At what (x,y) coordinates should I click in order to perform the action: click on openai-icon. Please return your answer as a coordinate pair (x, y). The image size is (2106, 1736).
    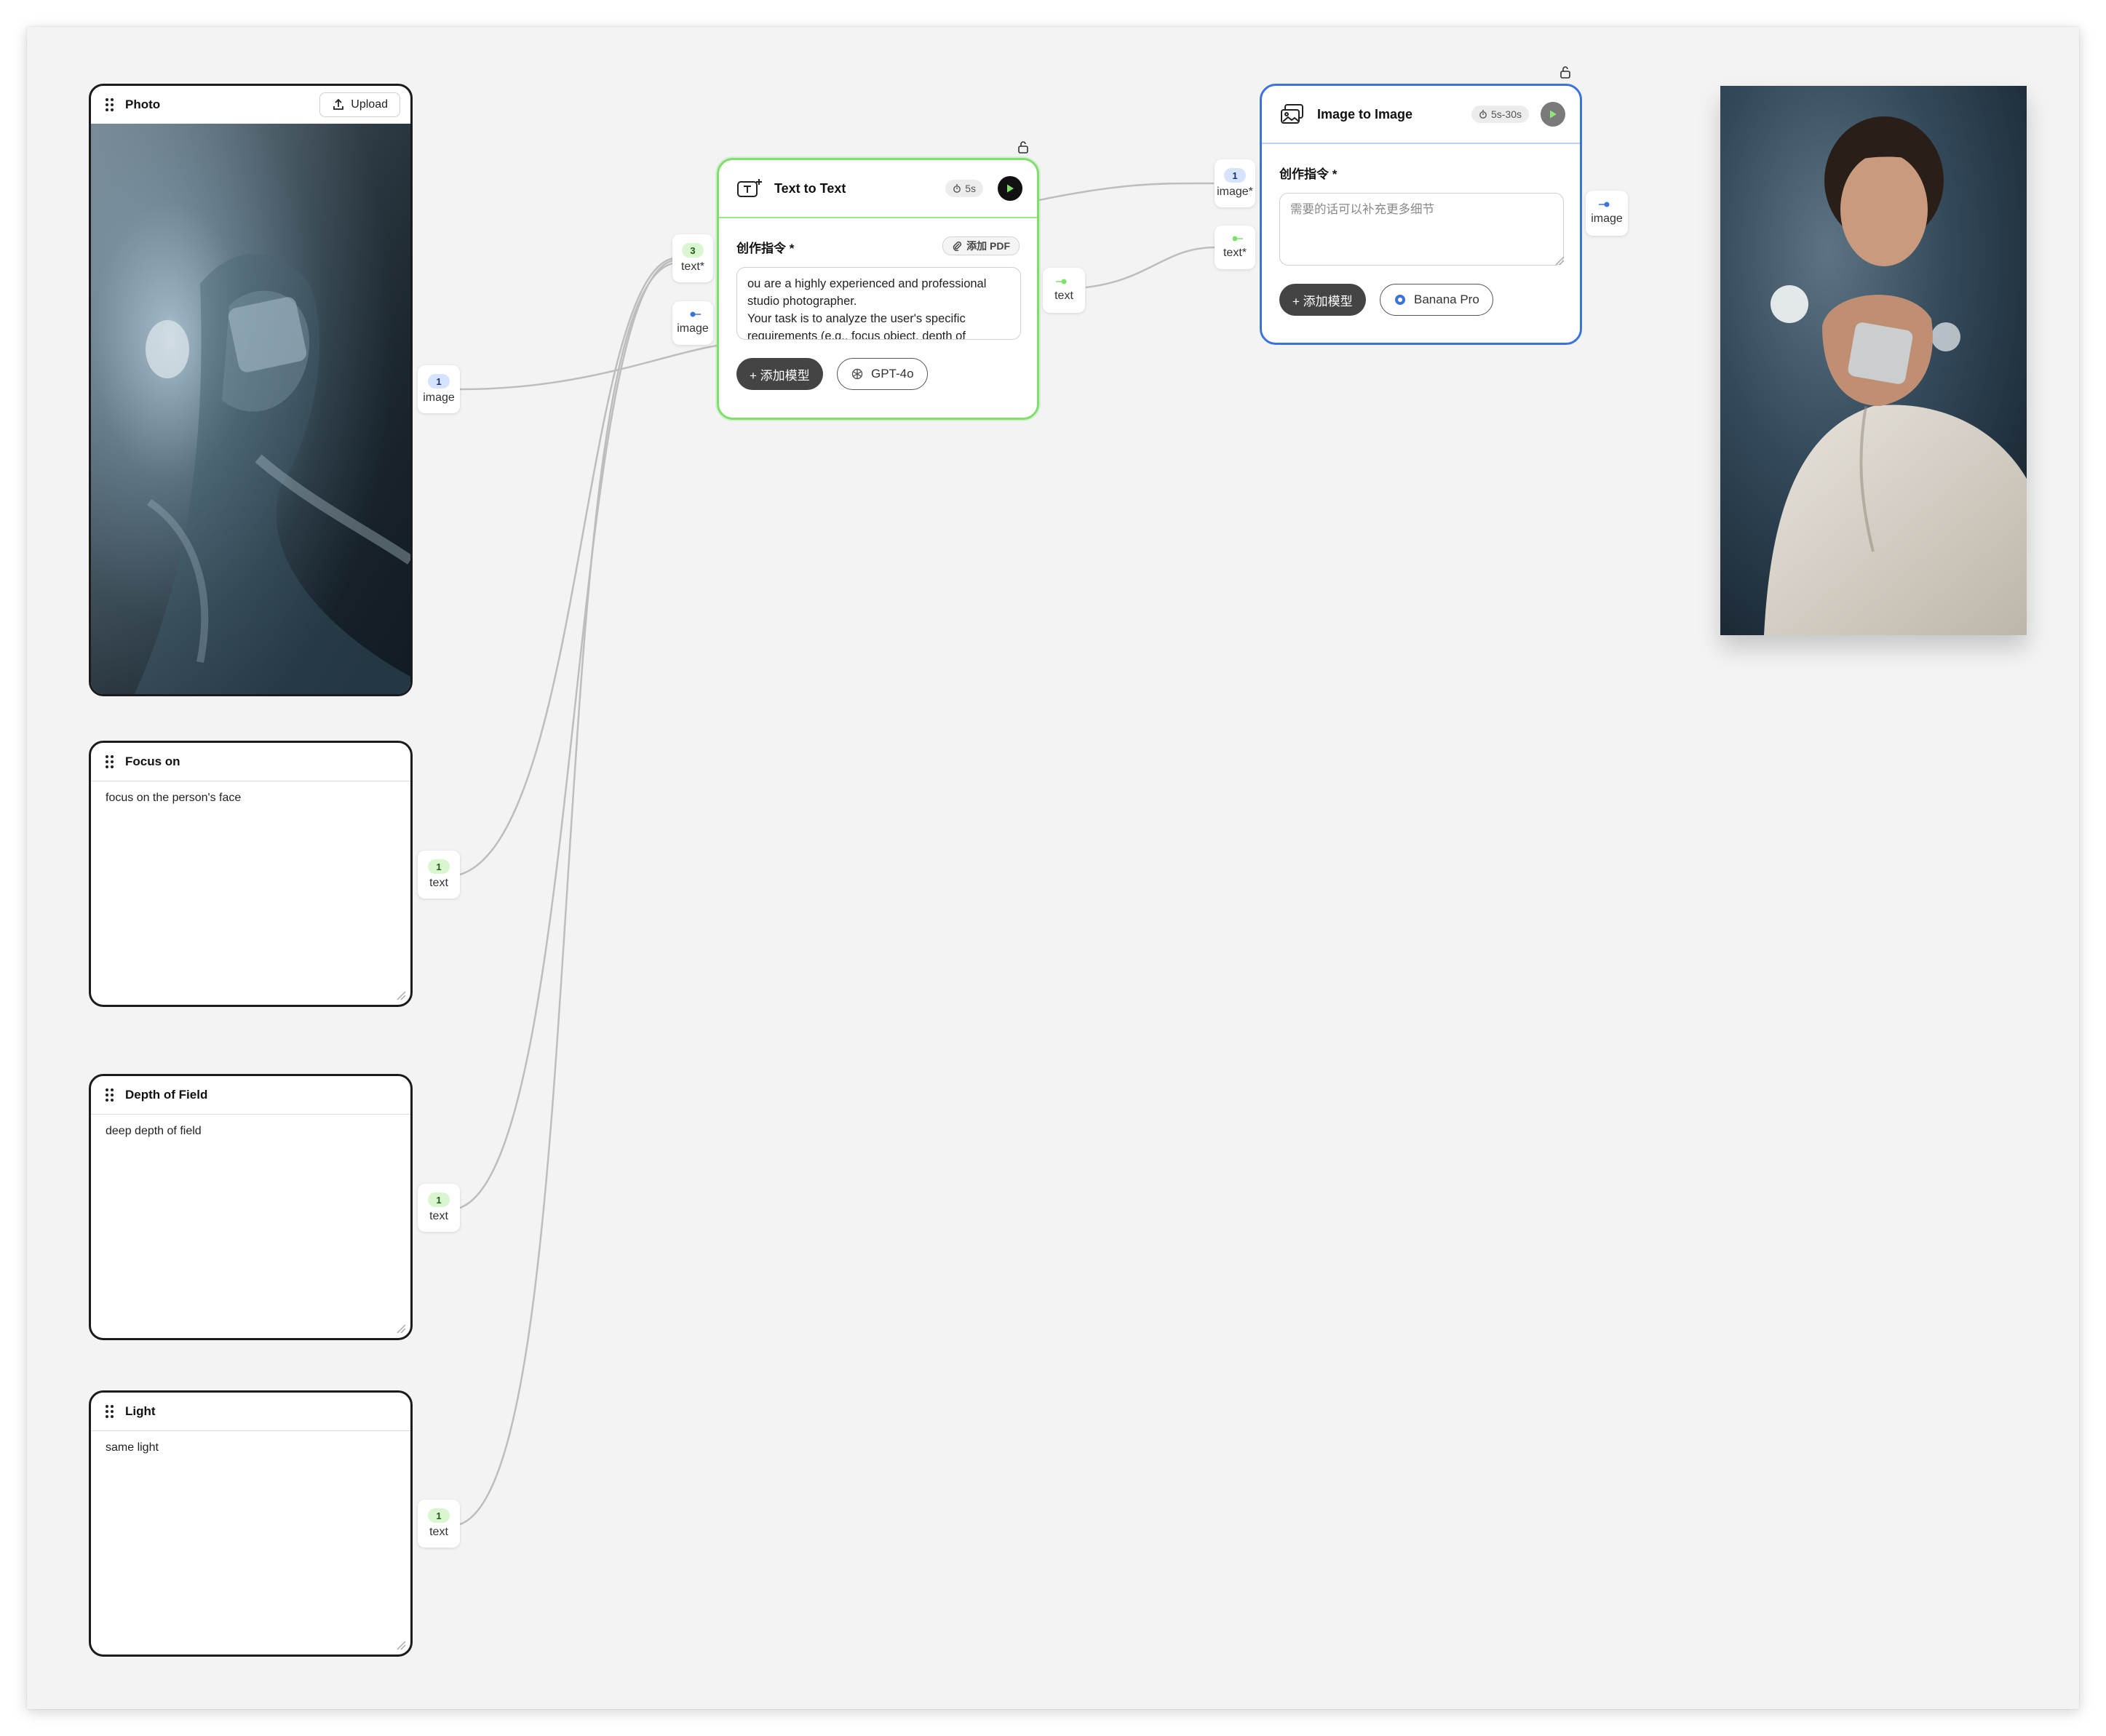
    Looking at the image, I should click on (857, 374).